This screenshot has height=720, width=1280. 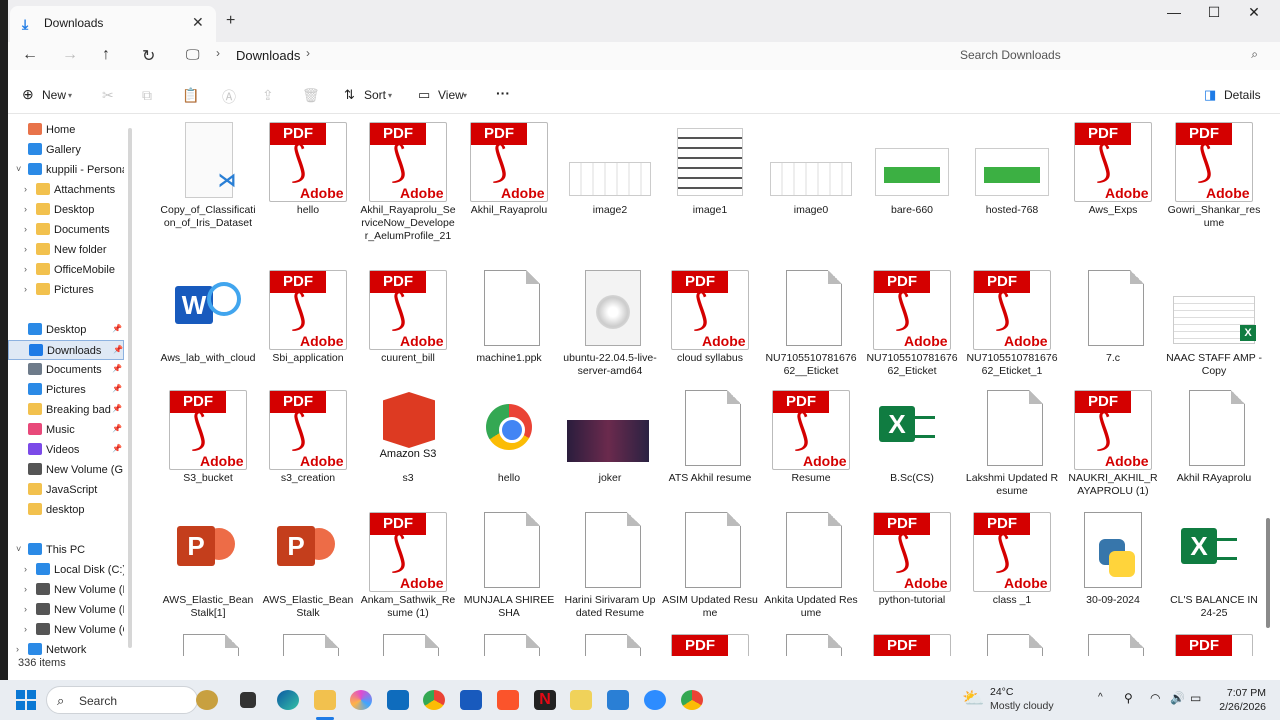 I want to click on sidebar-item-new-volume-f: › New Volume (F:), so click(x=66, y=610).